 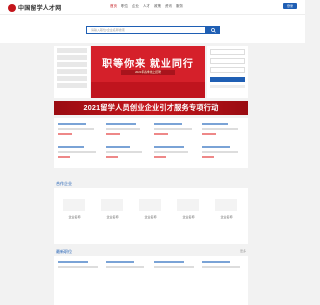 I want to click on captcha-field, so click(x=227, y=70).